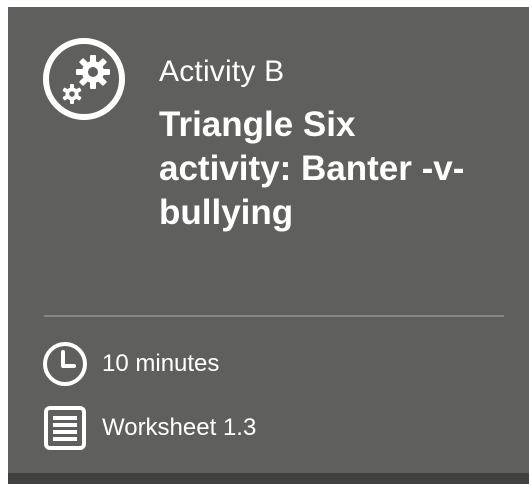 Image resolution: width=529 pixels, height=484 pixels. What do you see at coordinates (179, 427) in the screenshot?
I see `resource-text: Worksheet 1.3` at bounding box center [179, 427].